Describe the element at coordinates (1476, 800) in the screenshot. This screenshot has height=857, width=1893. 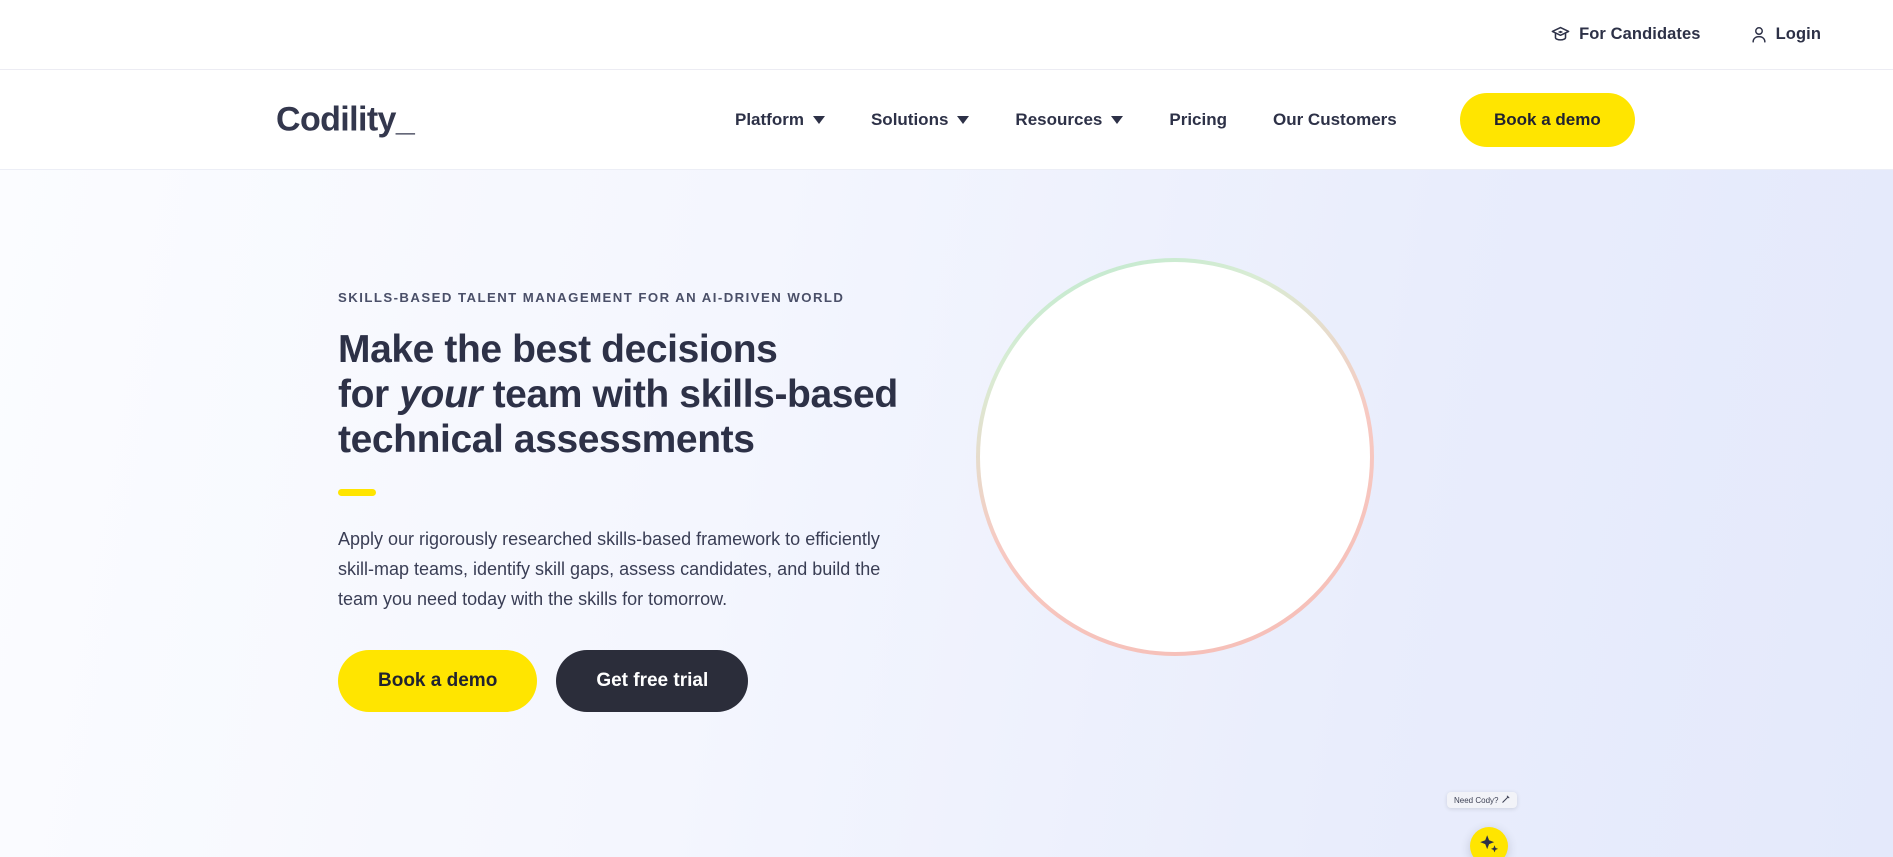
I see `cody-tooltip-label: Need Cody?` at that location.